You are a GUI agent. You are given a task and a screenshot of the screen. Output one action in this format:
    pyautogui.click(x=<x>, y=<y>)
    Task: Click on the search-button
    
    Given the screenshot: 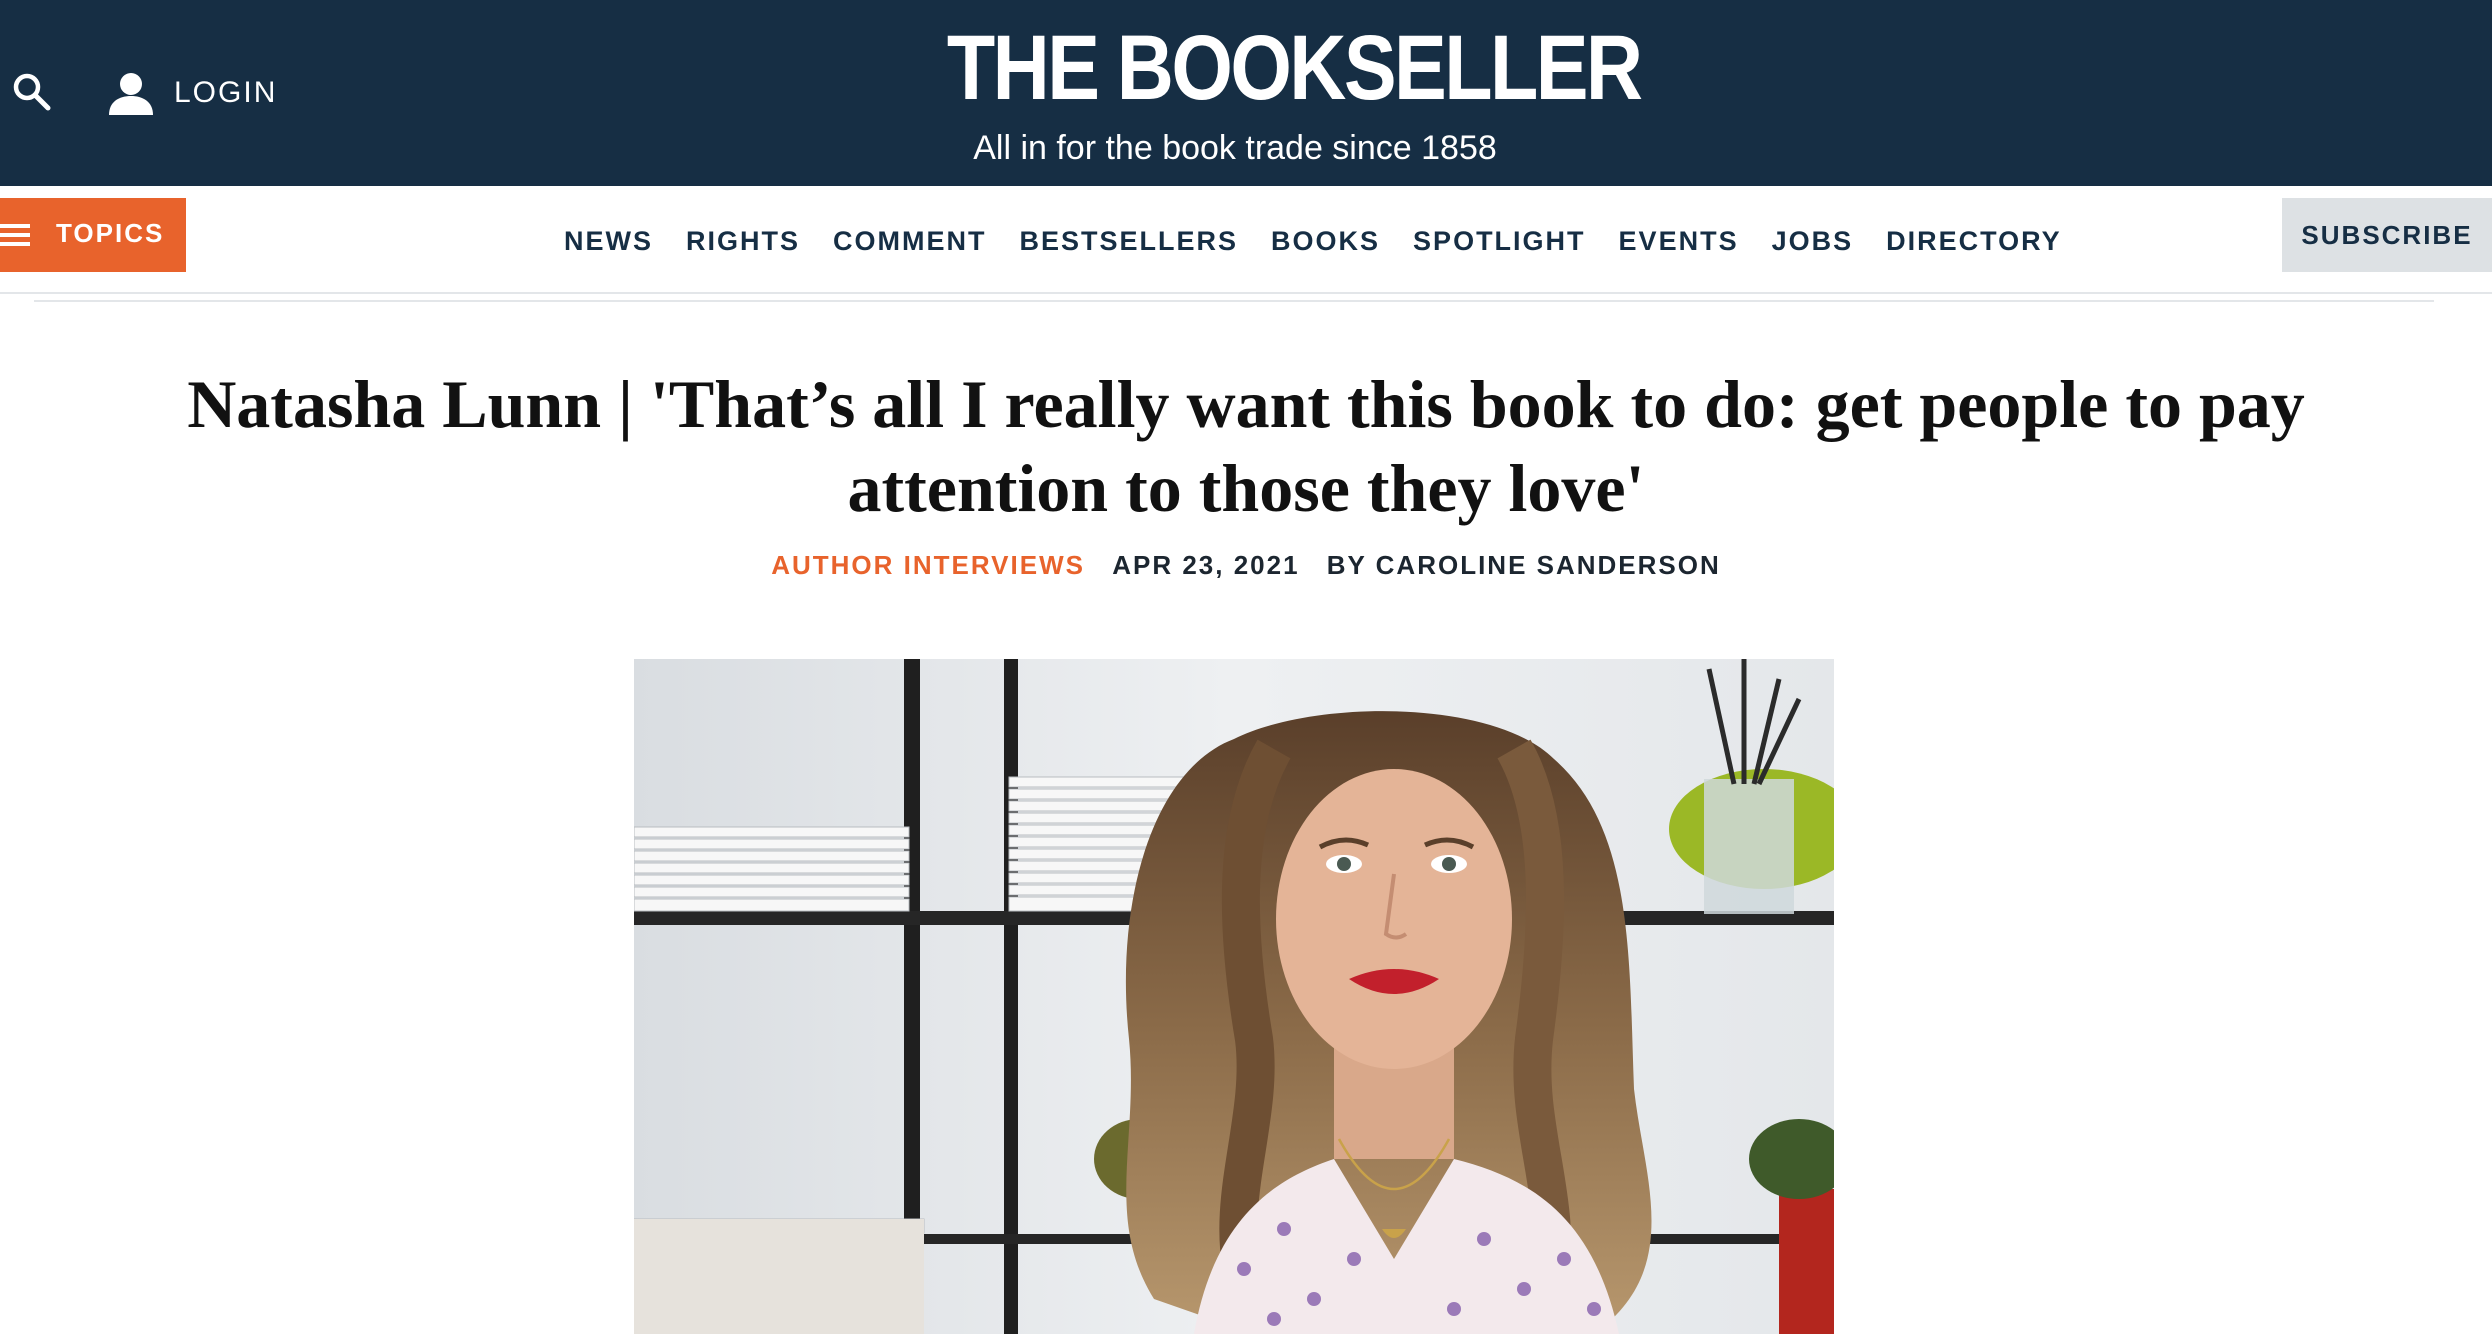 What is the action you would take?
    pyautogui.click(x=32, y=92)
    